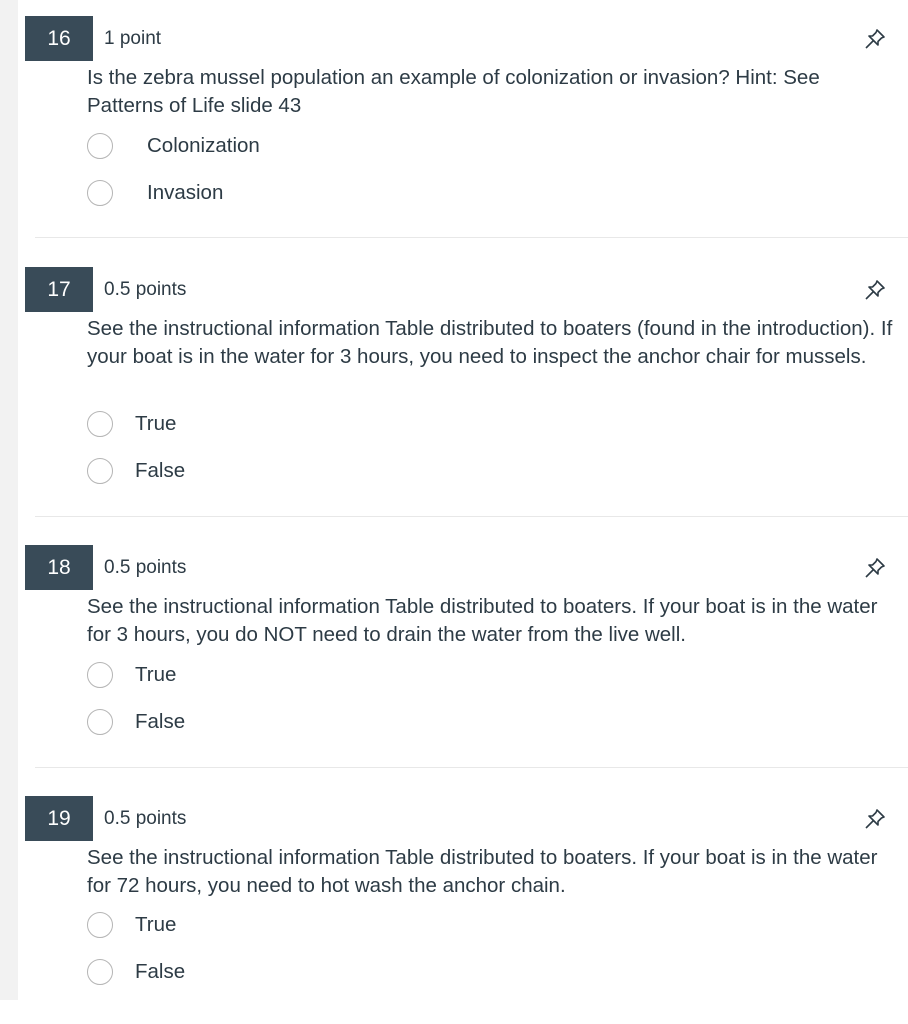 The width and height of the screenshot is (908, 1024). What do you see at coordinates (9, 500) in the screenshot?
I see `left-margin-strip` at bounding box center [9, 500].